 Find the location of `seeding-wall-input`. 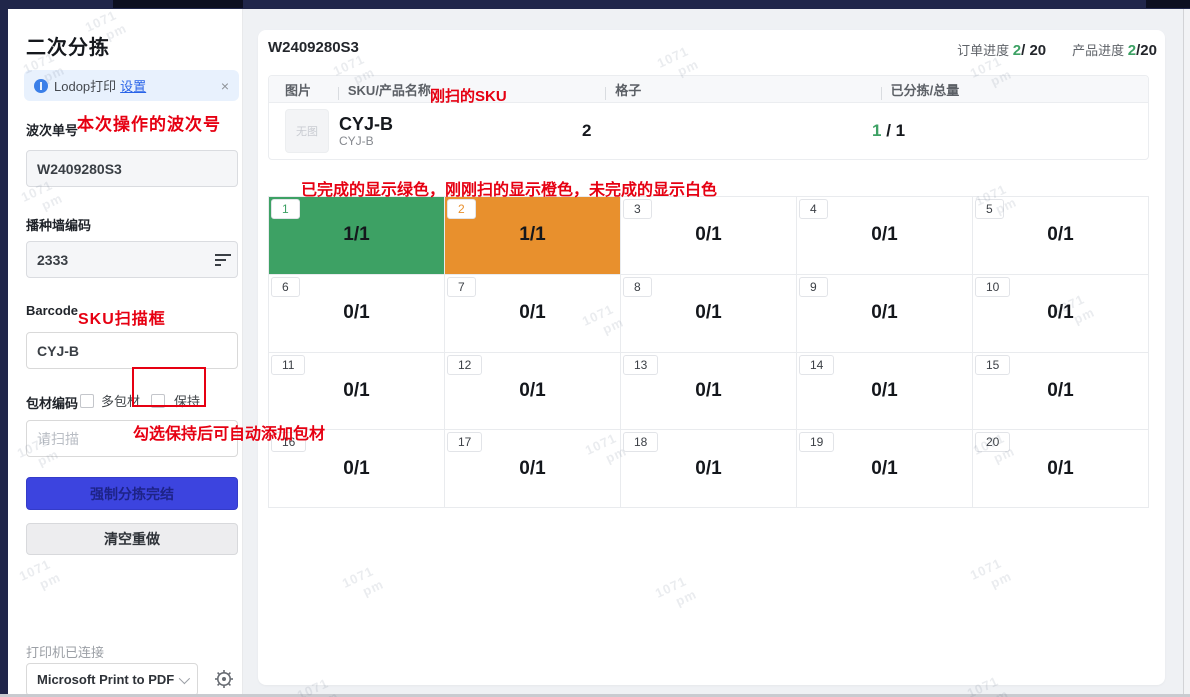

seeding-wall-input is located at coordinates (132, 259).